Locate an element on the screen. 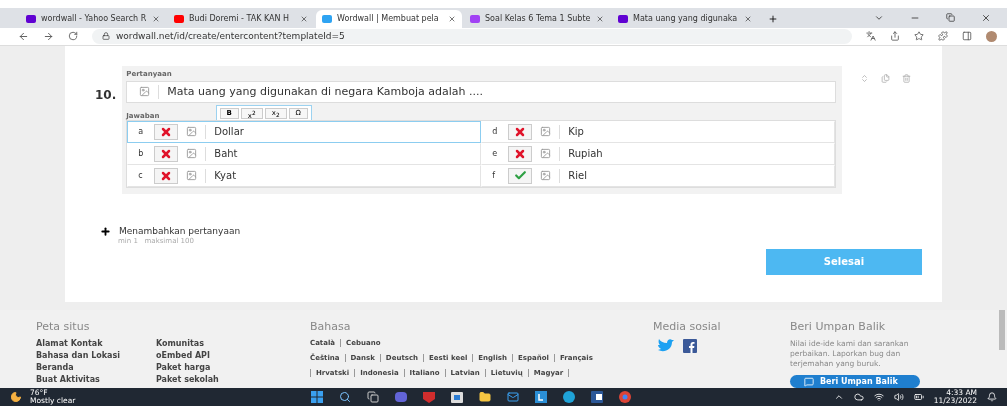 This screenshot has width=1007, height=406. start-icon is located at coordinates (317, 397).